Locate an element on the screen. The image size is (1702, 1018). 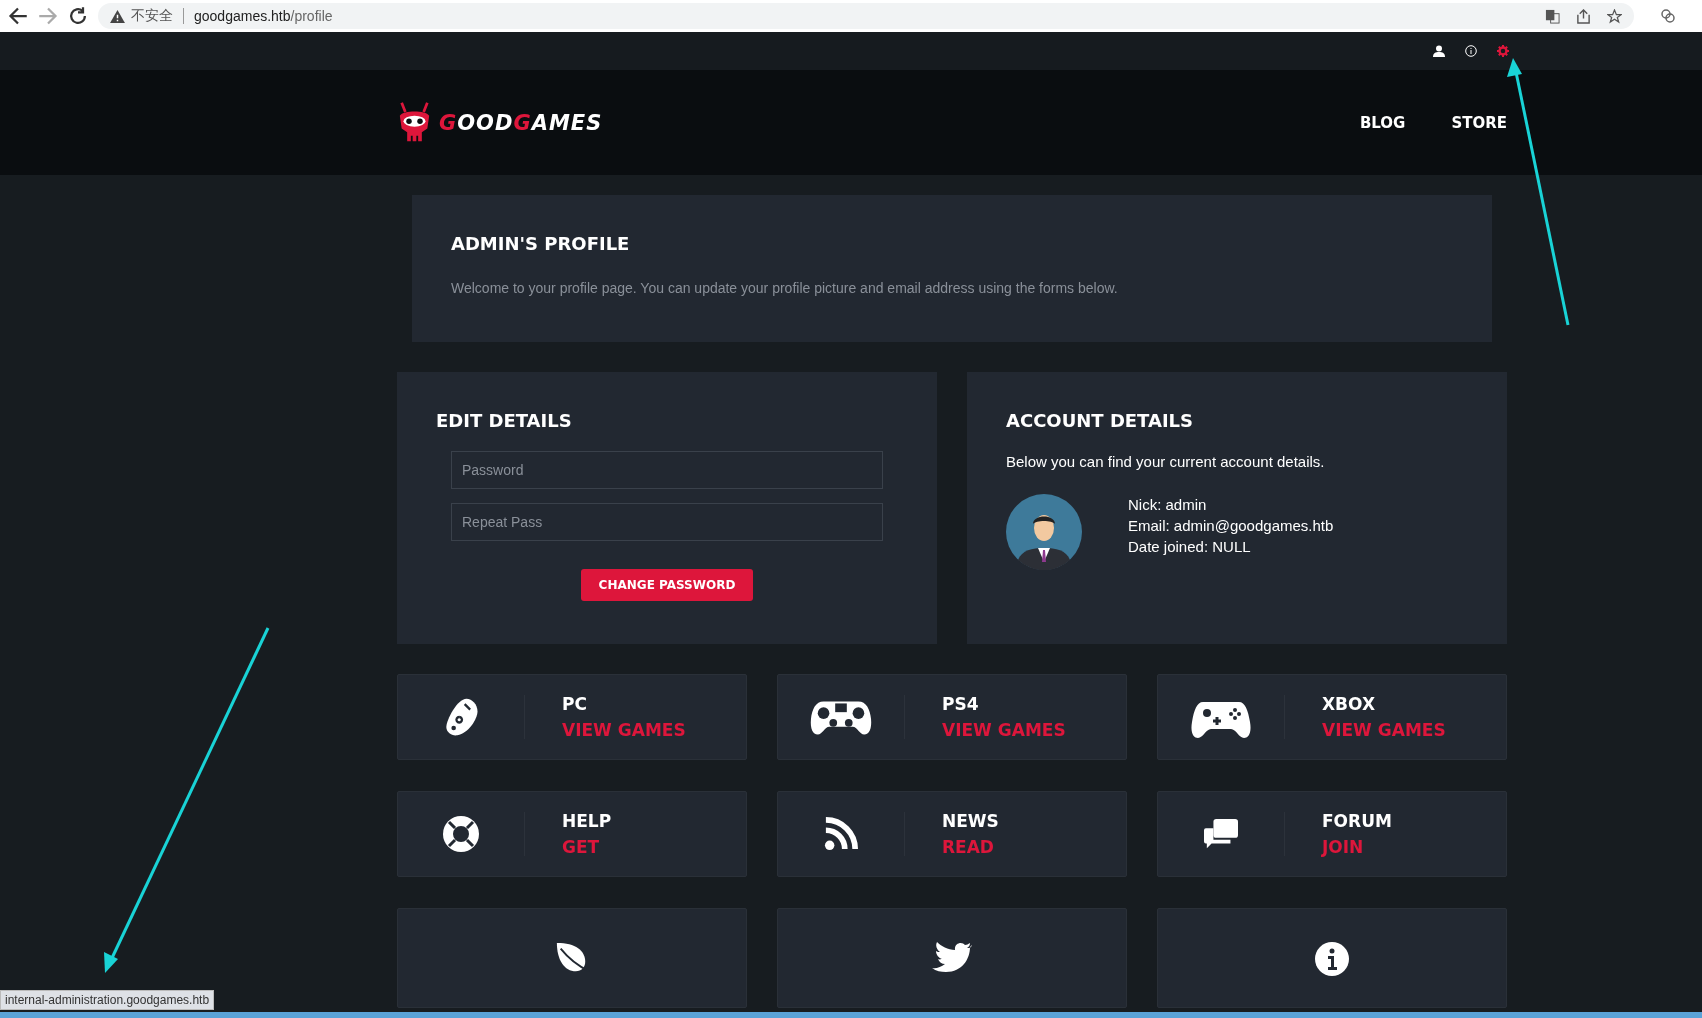
category-tile: PS4 VIEW GAMES is located at coordinates (952, 717).